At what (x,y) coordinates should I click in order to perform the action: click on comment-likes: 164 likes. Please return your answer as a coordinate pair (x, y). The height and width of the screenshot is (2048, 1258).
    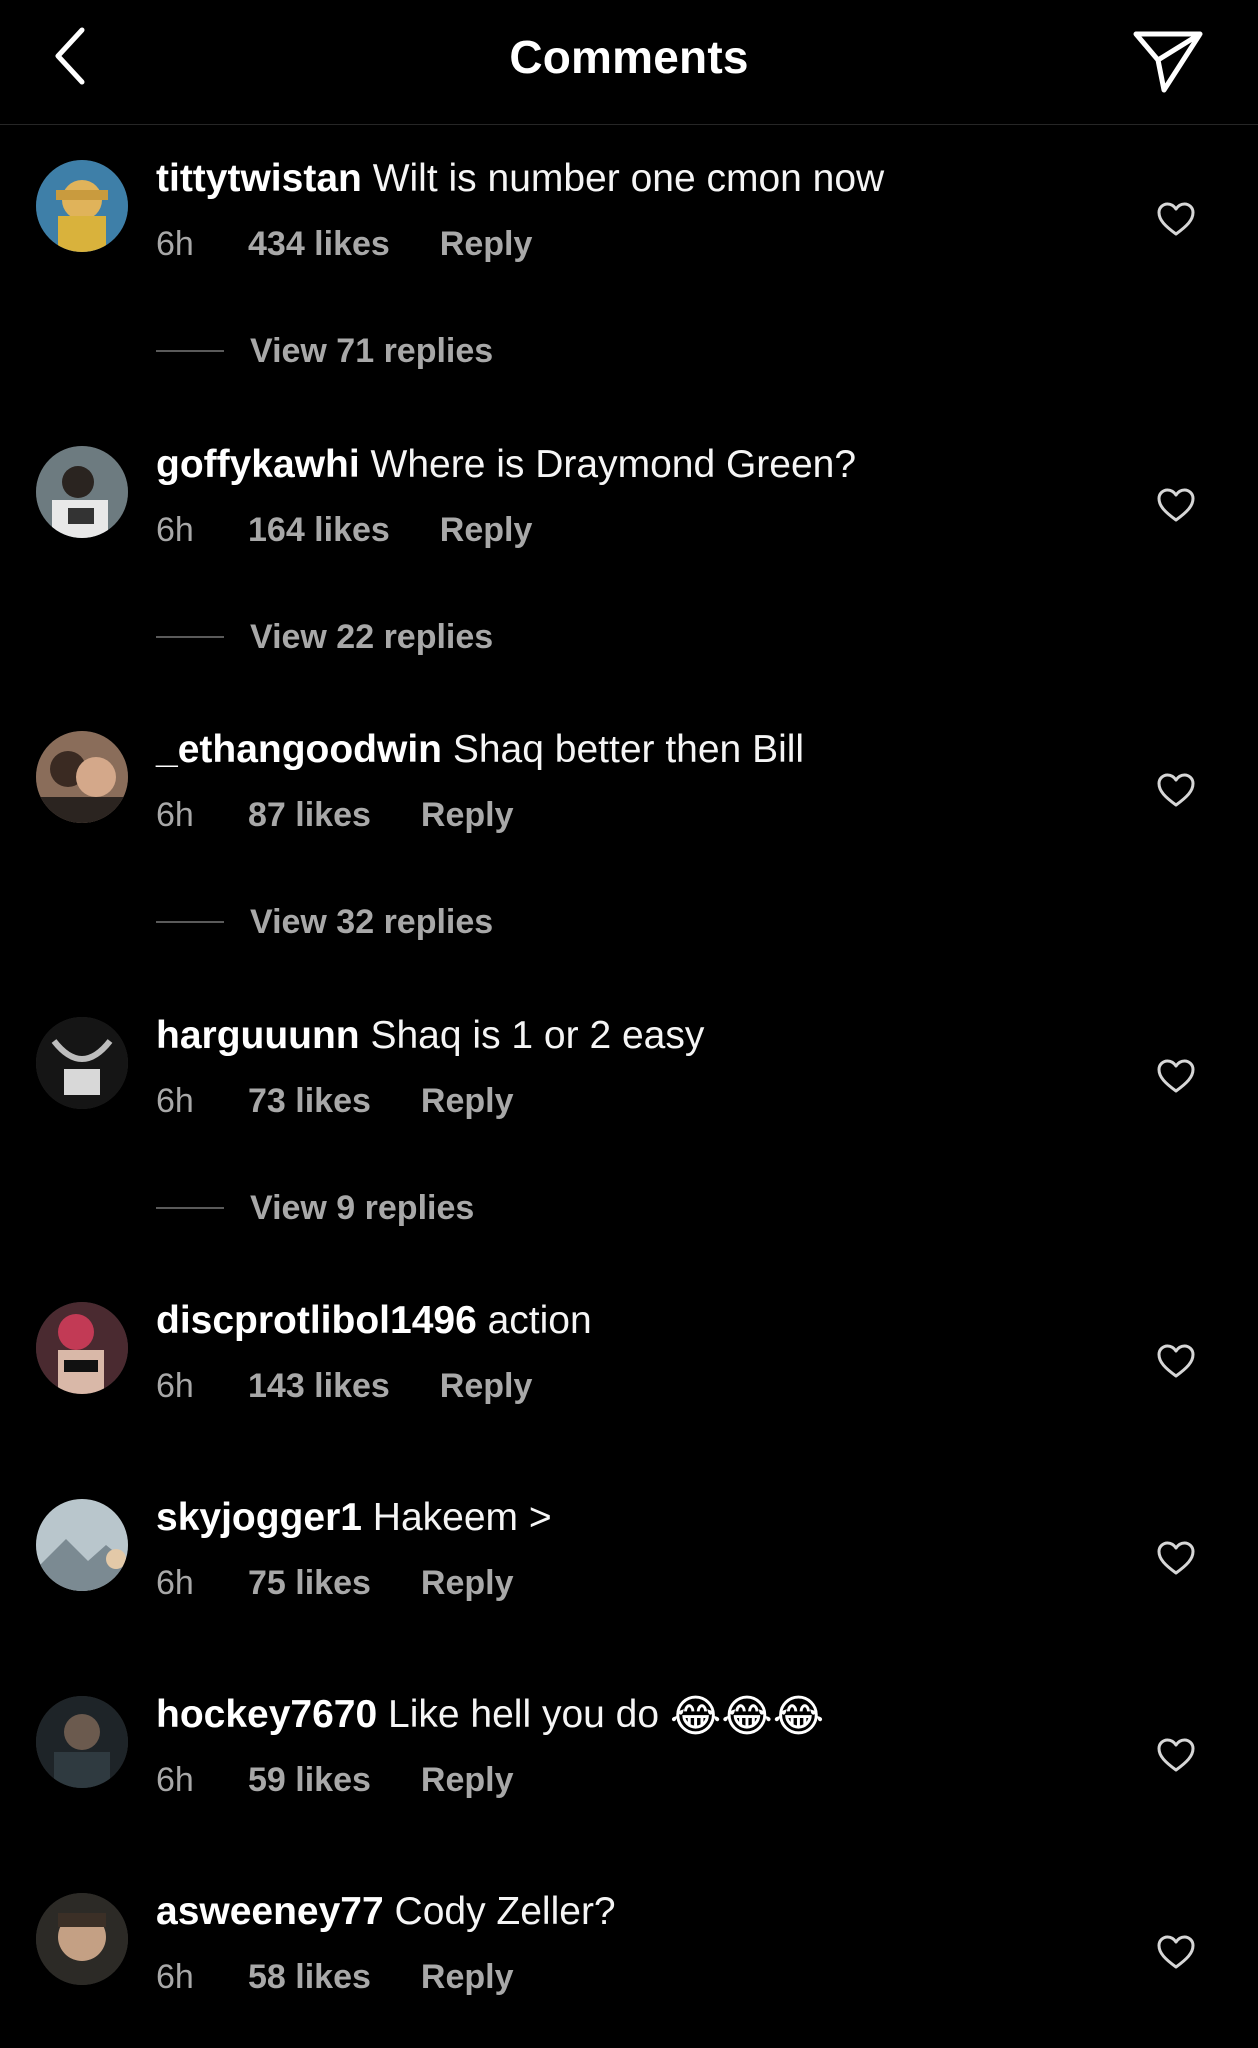
    Looking at the image, I should click on (319, 530).